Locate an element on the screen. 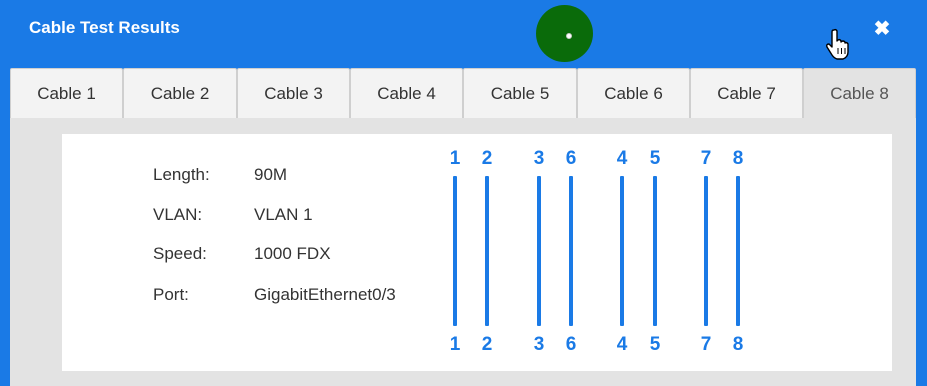 This screenshot has height=386, width=927. pin-top-label: 2 is located at coordinates (487, 158).